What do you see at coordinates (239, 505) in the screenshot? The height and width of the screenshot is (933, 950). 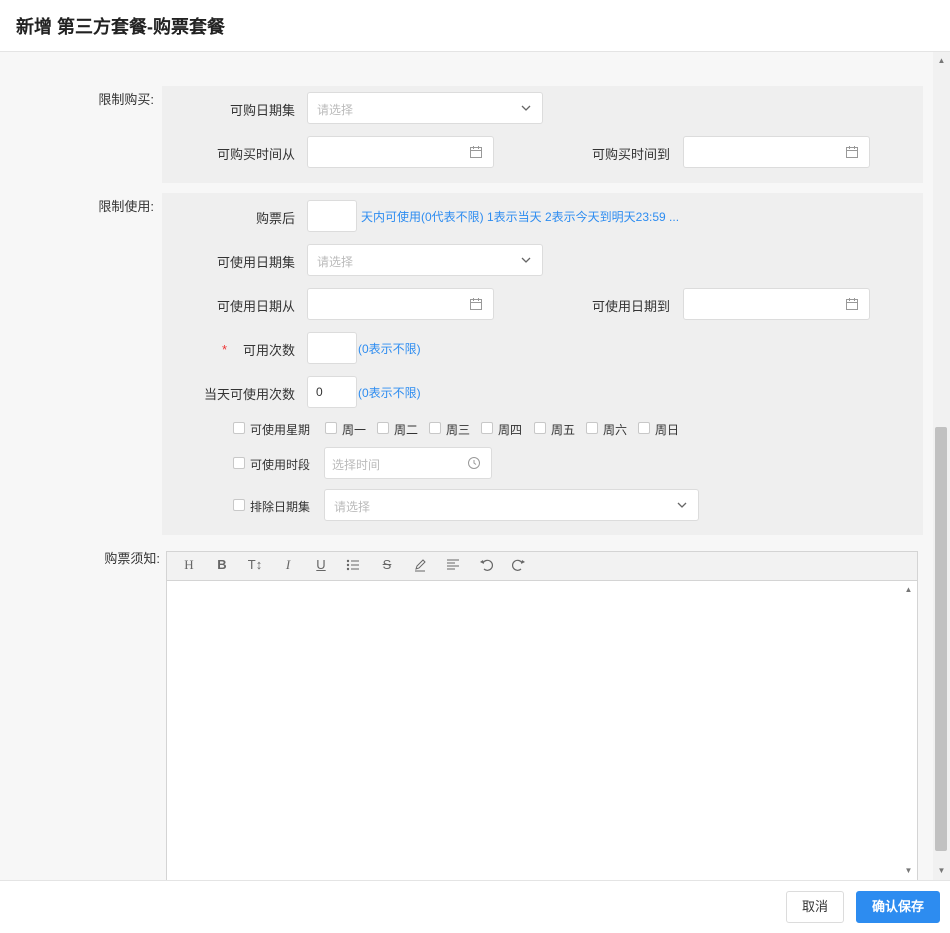 I see `exclude-dates-checkbox` at bounding box center [239, 505].